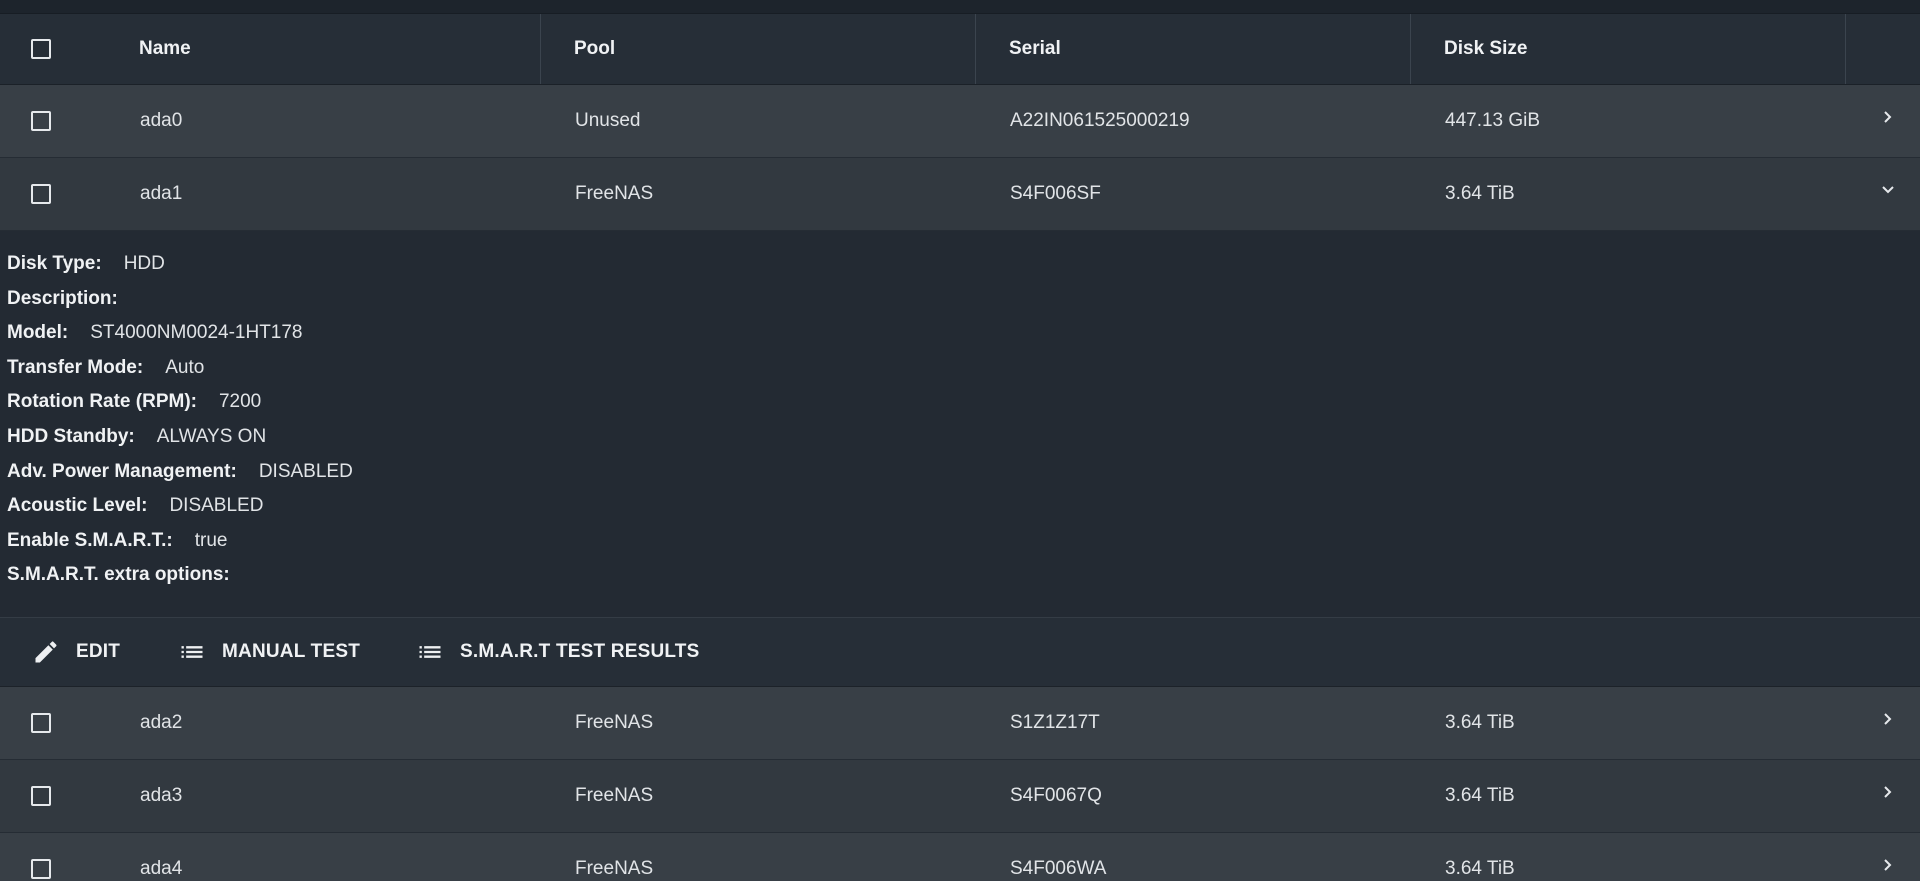  What do you see at coordinates (960, 194) in the screenshot?
I see `table-row-expanded: ada1 FreeNAS S4F006SF 3.64 TiB` at bounding box center [960, 194].